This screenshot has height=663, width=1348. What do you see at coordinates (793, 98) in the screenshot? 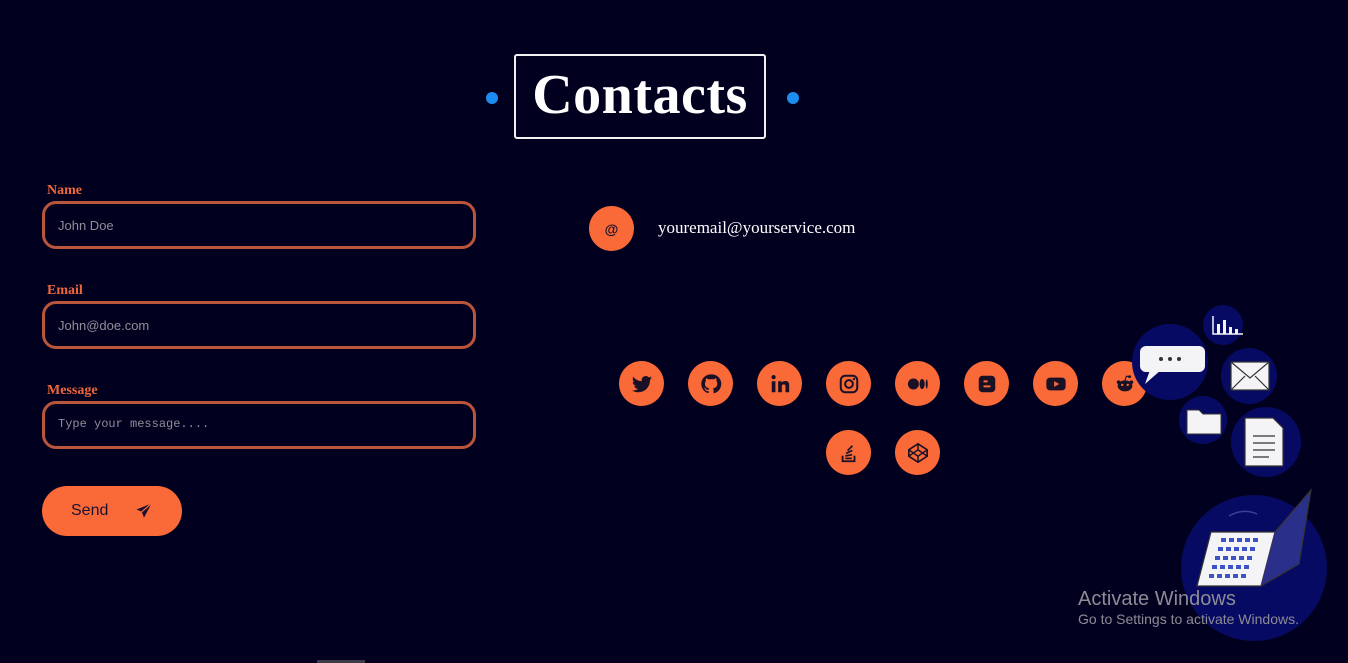
I see `decorative-dot-right` at bounding box center [793, 98].